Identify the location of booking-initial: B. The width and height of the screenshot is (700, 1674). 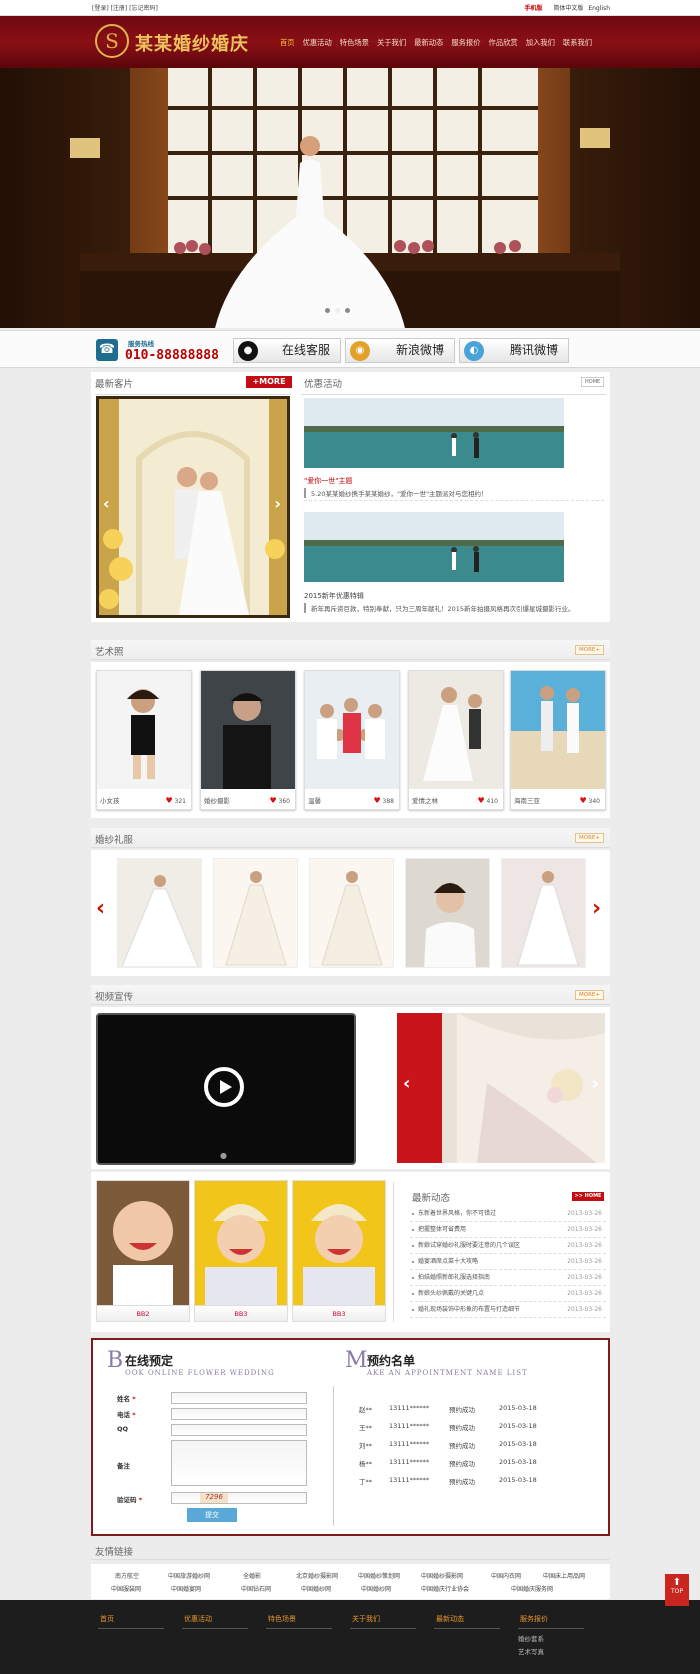
(115, 1360).